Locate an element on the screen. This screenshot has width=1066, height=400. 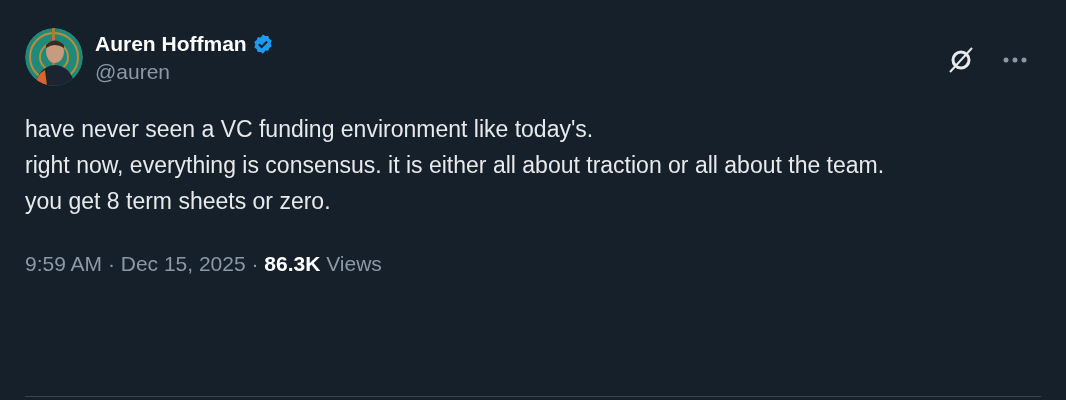
author-handle: @auren is located at coordinates (184, 72).